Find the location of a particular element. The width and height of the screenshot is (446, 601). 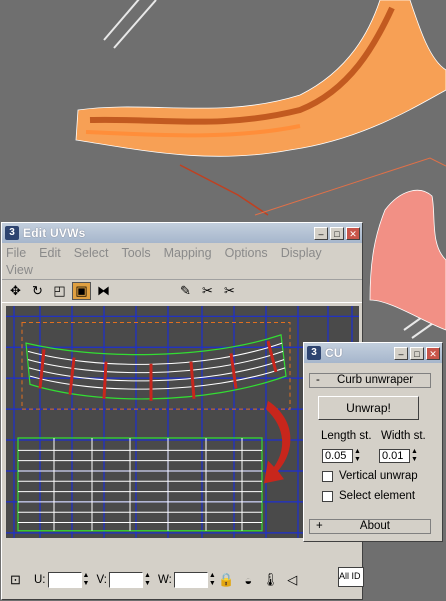

menu-edit: Edit is located at coordinates (50, 253).